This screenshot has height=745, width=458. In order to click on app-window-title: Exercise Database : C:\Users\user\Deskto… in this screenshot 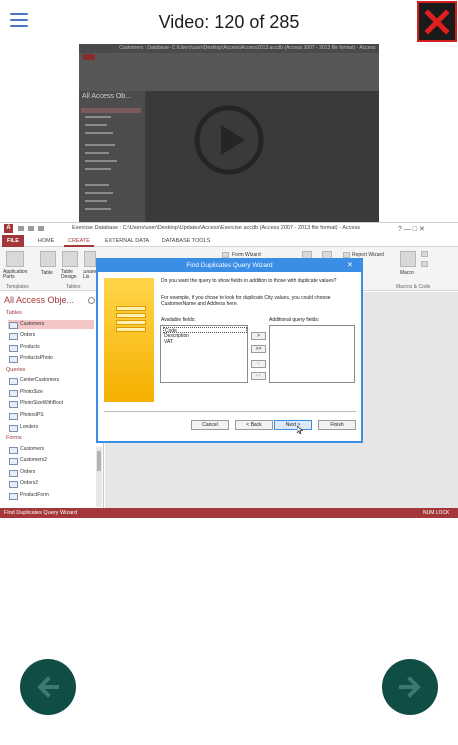, I will do `click(216, 228)`.